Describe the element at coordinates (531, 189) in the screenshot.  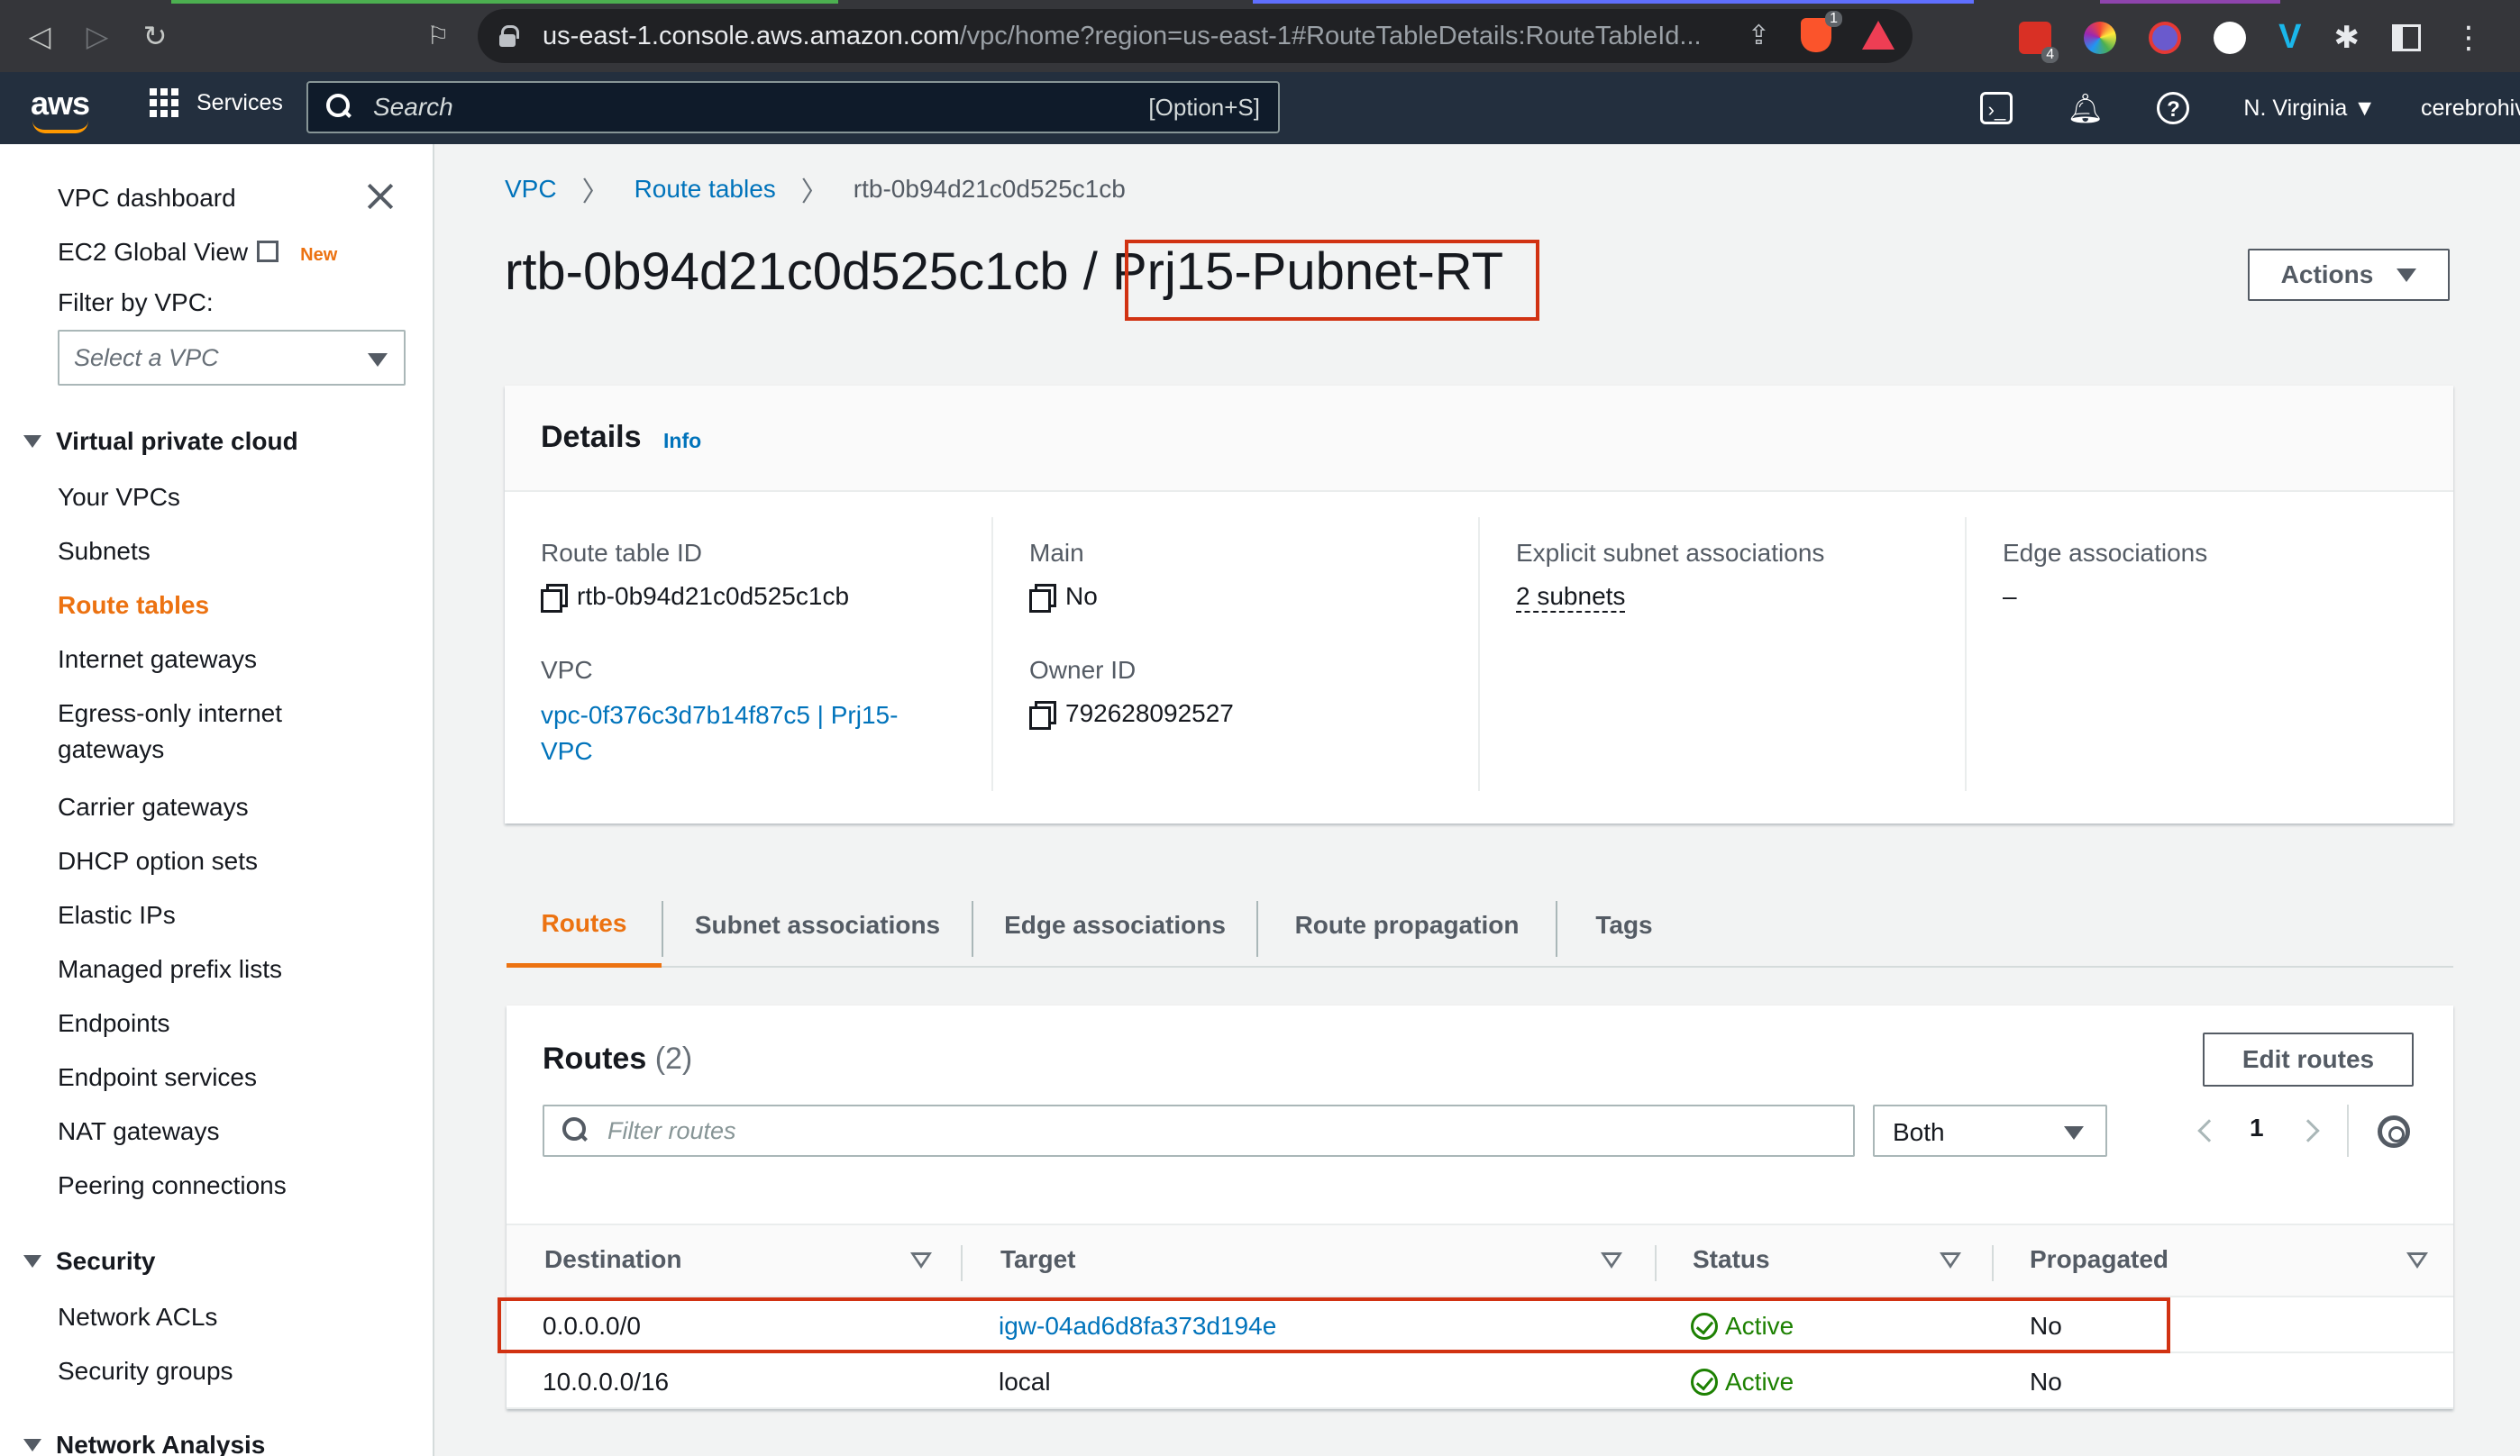
I see `breadcrumb-vpc: VPC` at that location.